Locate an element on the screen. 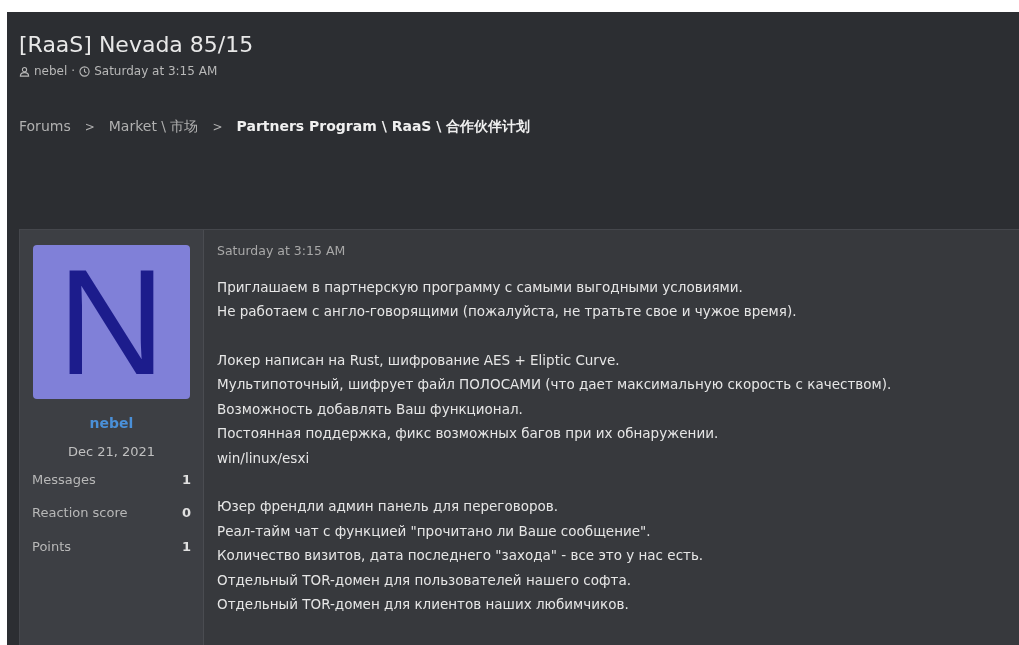 Image resolution: width=1019 pixels, height=645 pixels. post-text-line: win/linux/esxi is located at coordinates (264, 458).